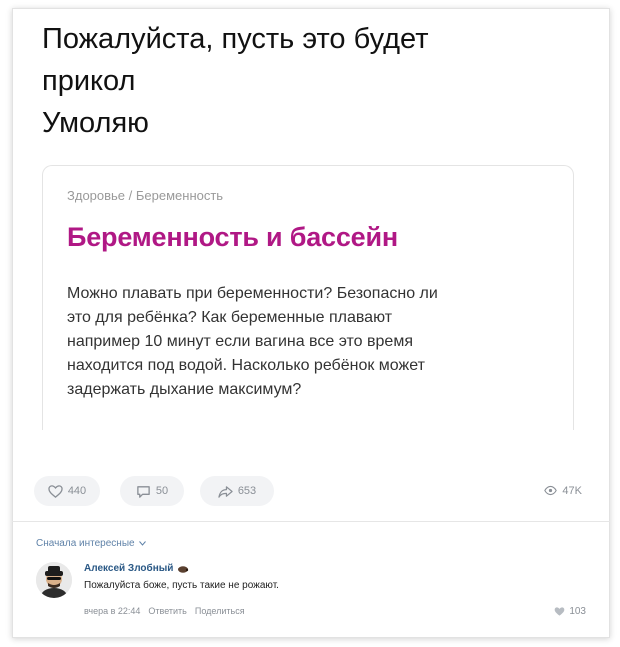 The width and height of the screenshot is (620, 647). Describe the element at coordinates (184, 389) in the screenshot. I see `article-body-line: задержать дыхание максимум?` at that location.